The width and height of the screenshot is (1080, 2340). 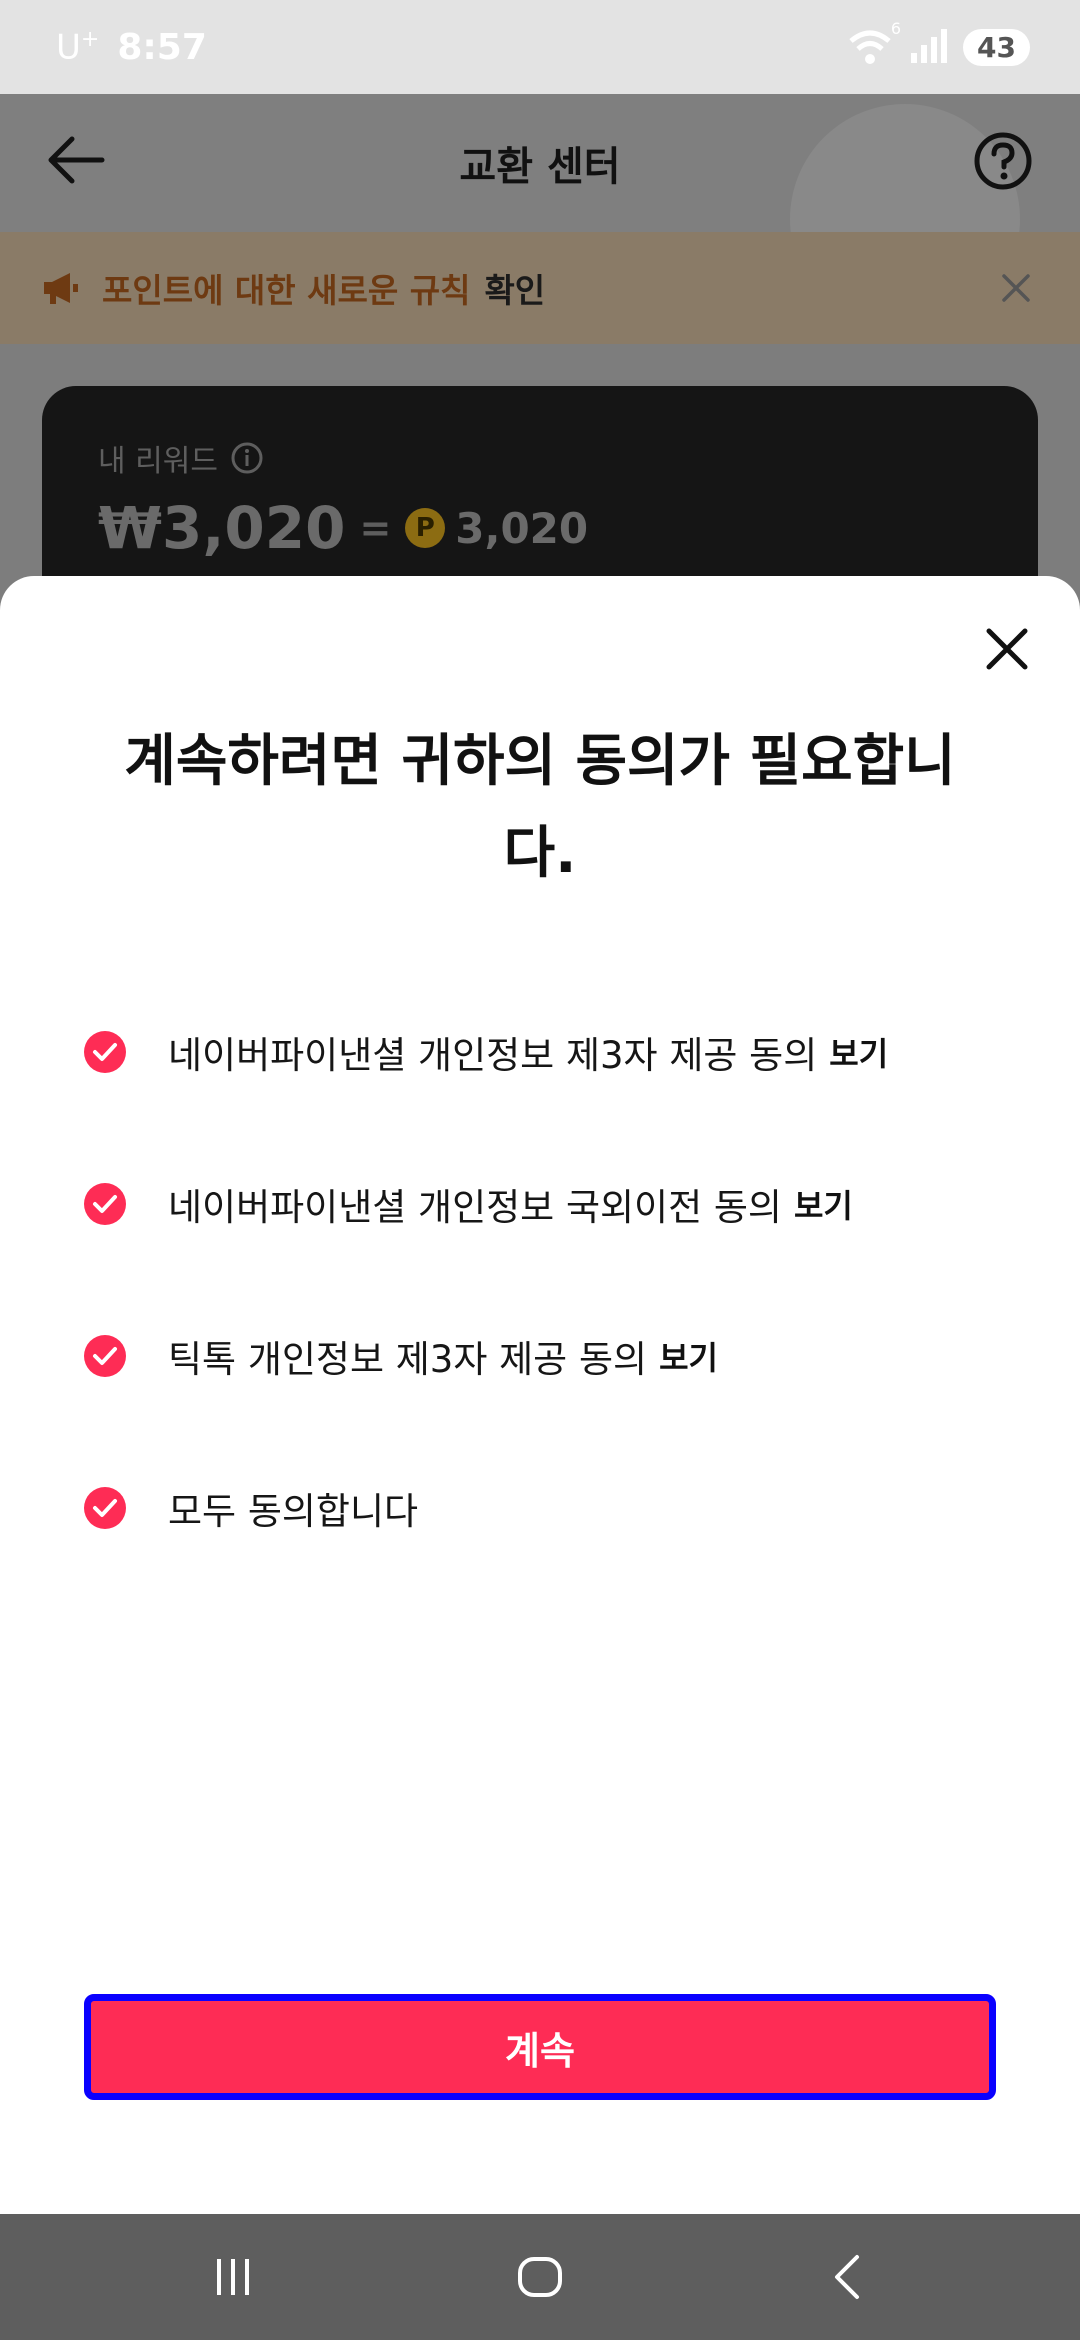 I want to click on question-circle-icon, so click(x=1003, y=161).